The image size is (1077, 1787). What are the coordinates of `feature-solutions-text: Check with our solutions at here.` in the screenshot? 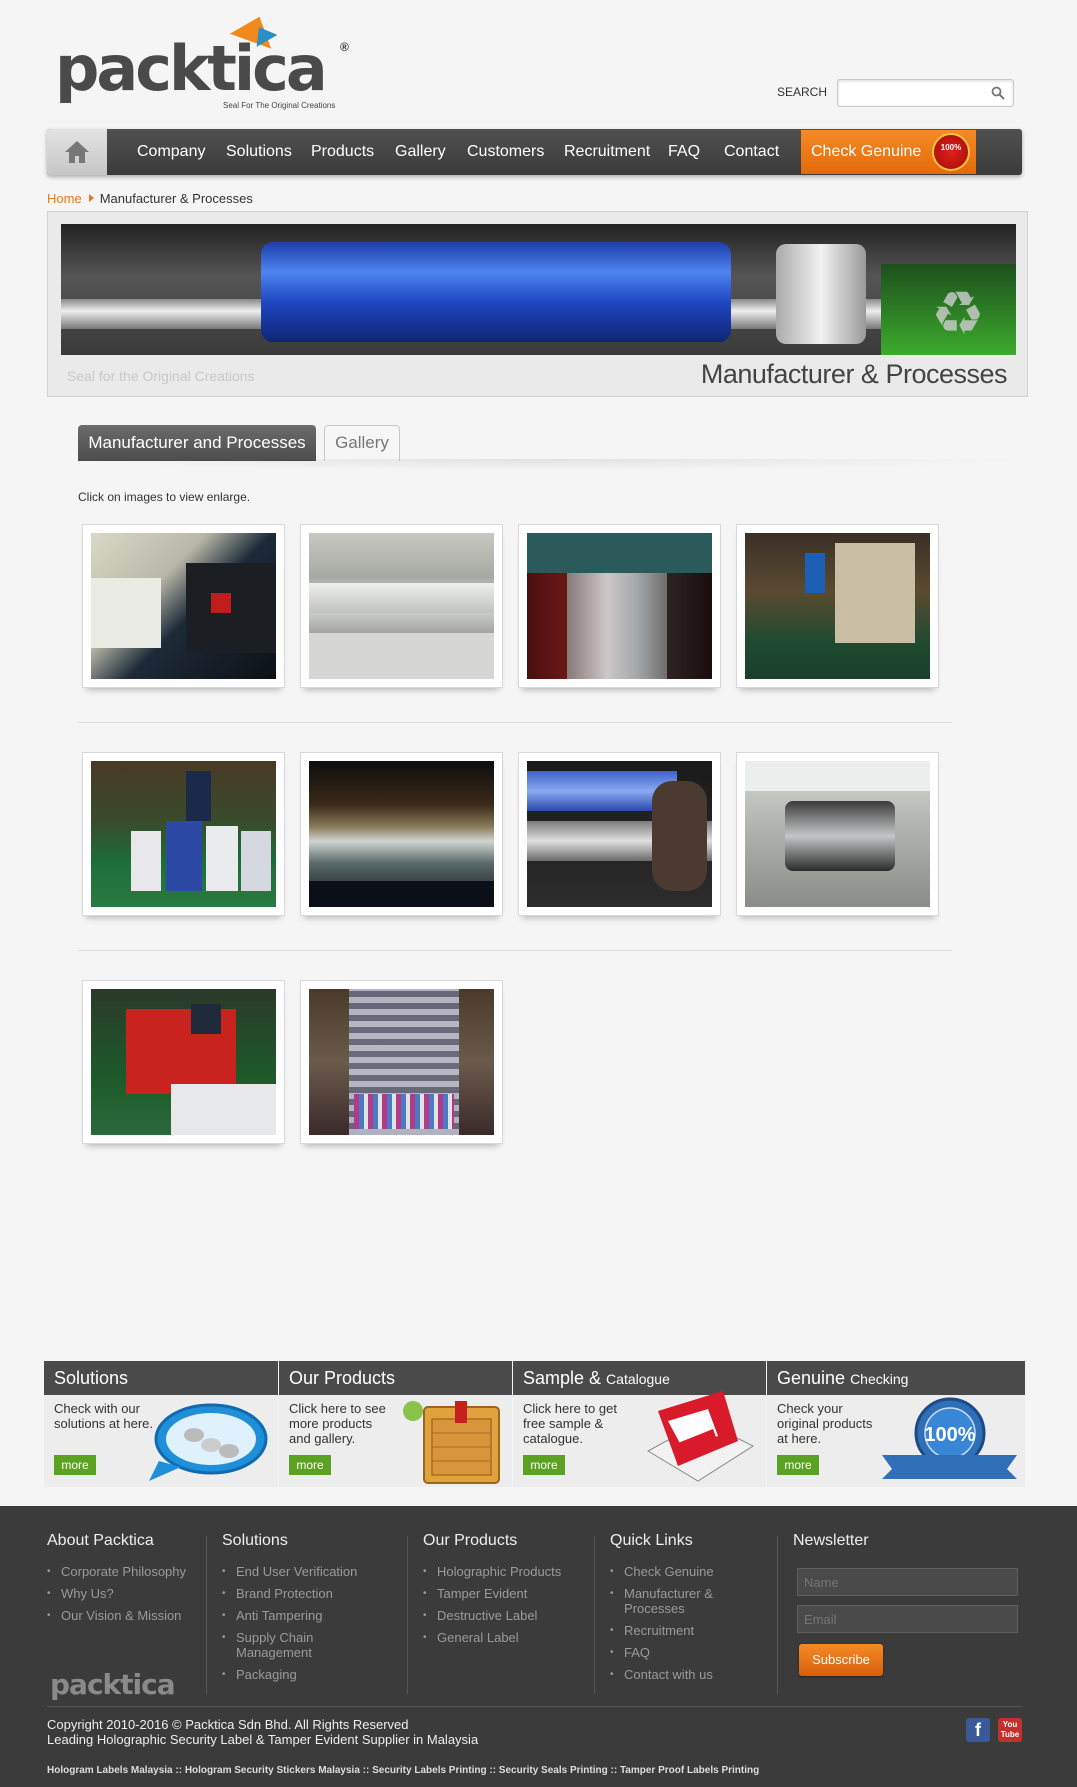 It's located at (104, 1416).